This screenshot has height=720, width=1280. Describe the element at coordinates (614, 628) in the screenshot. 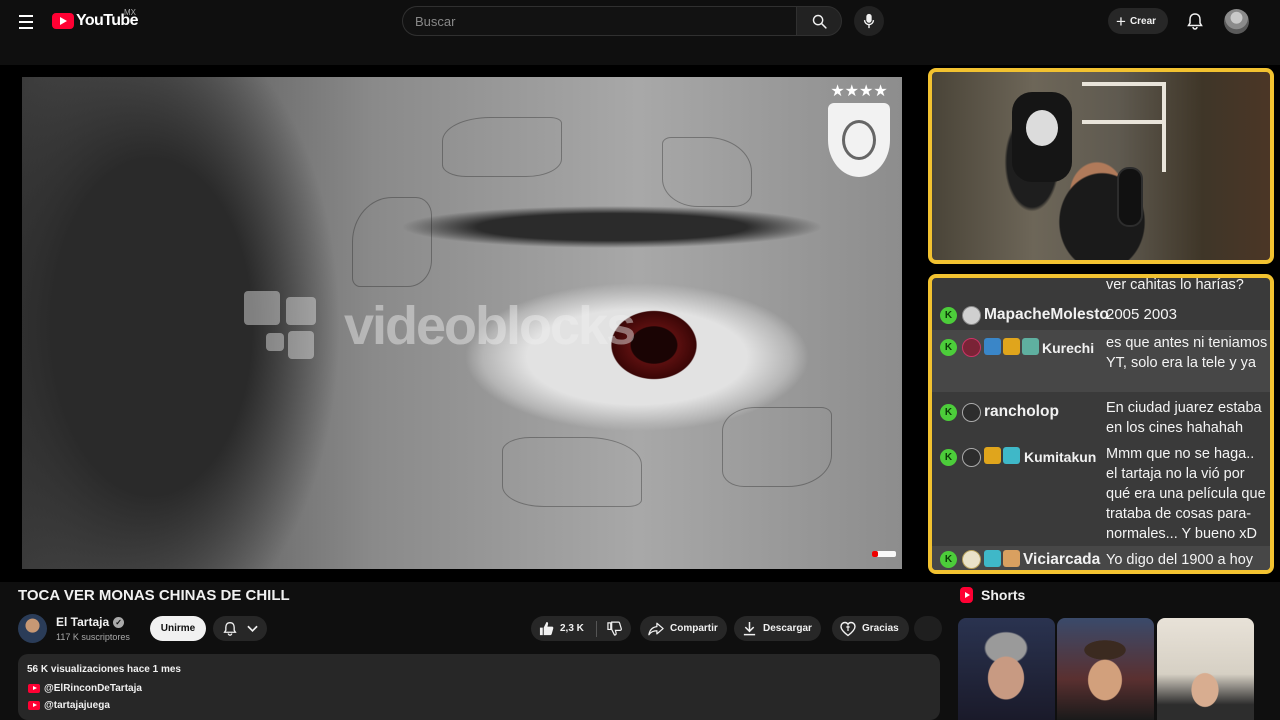

I see `dislike-icon` at that location.